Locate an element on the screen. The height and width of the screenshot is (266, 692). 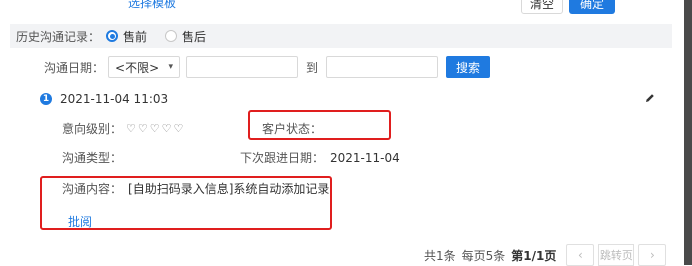
page-size: 每页5条 is located at coordinates (483, 255).